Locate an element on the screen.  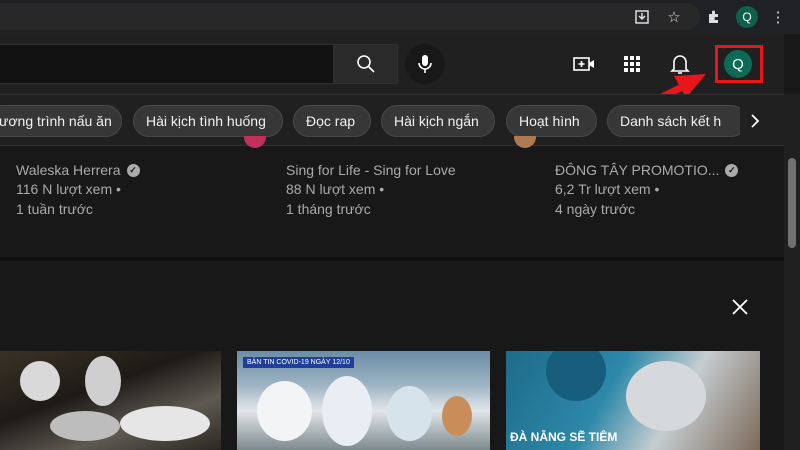
scrollbar-thumb is located at coordinates (792, 203).